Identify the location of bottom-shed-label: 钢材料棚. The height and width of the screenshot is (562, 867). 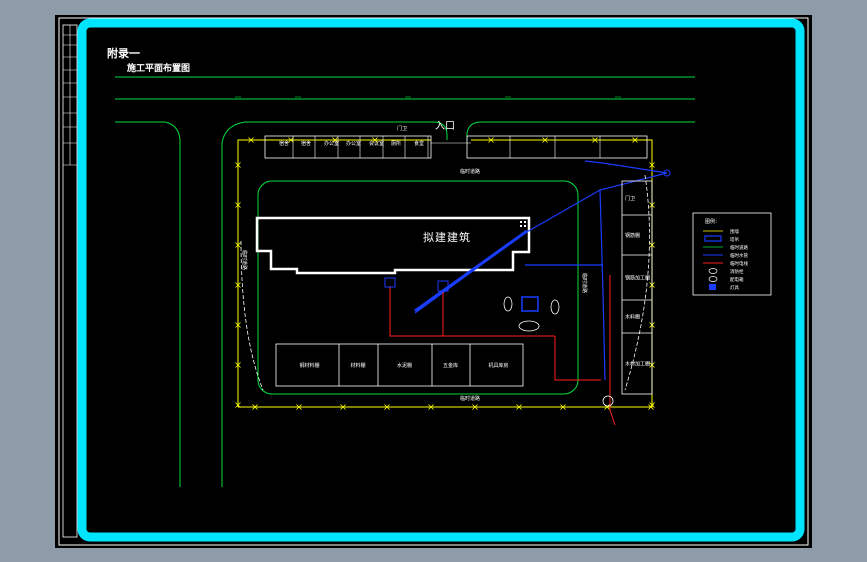
(310, 365).